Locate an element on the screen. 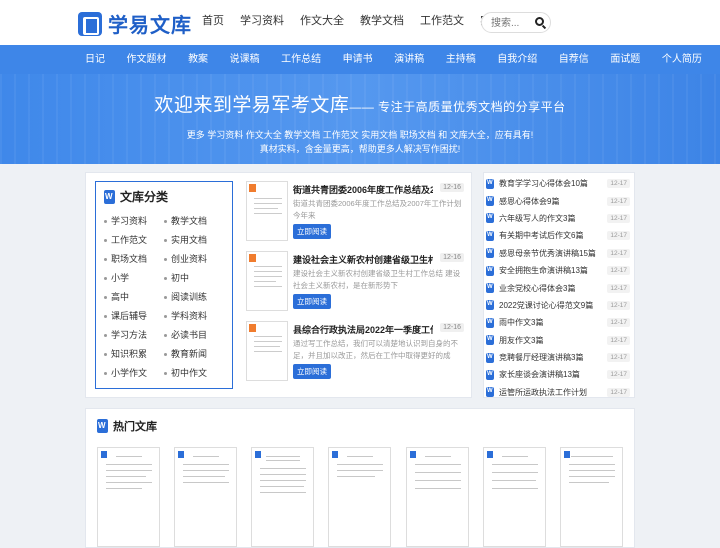  list-item: 安全拥抱生命演讲稿13篇12-17 is located at coordinates (559, 270).